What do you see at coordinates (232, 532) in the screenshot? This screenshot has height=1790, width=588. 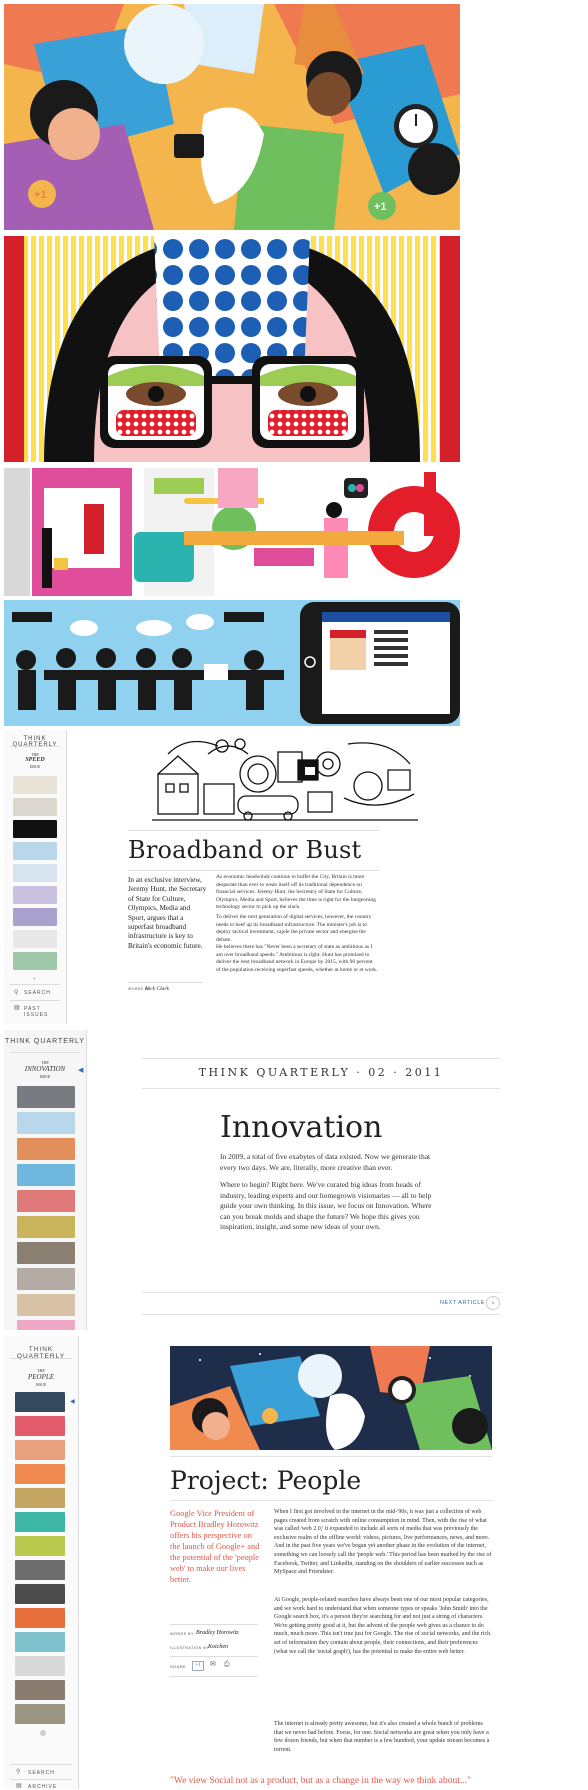 I see `hero-illustration-shopping` at bounding box center [232, 532].